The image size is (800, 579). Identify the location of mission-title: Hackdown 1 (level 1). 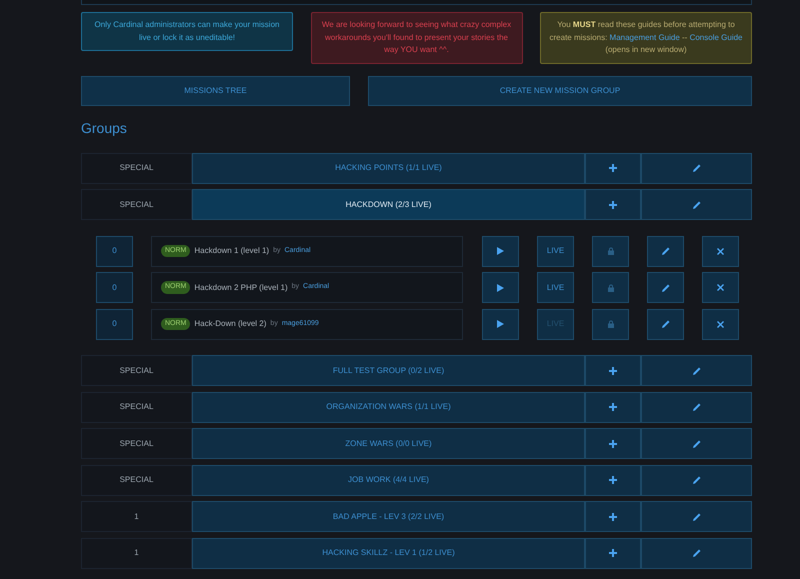
(232, 251).